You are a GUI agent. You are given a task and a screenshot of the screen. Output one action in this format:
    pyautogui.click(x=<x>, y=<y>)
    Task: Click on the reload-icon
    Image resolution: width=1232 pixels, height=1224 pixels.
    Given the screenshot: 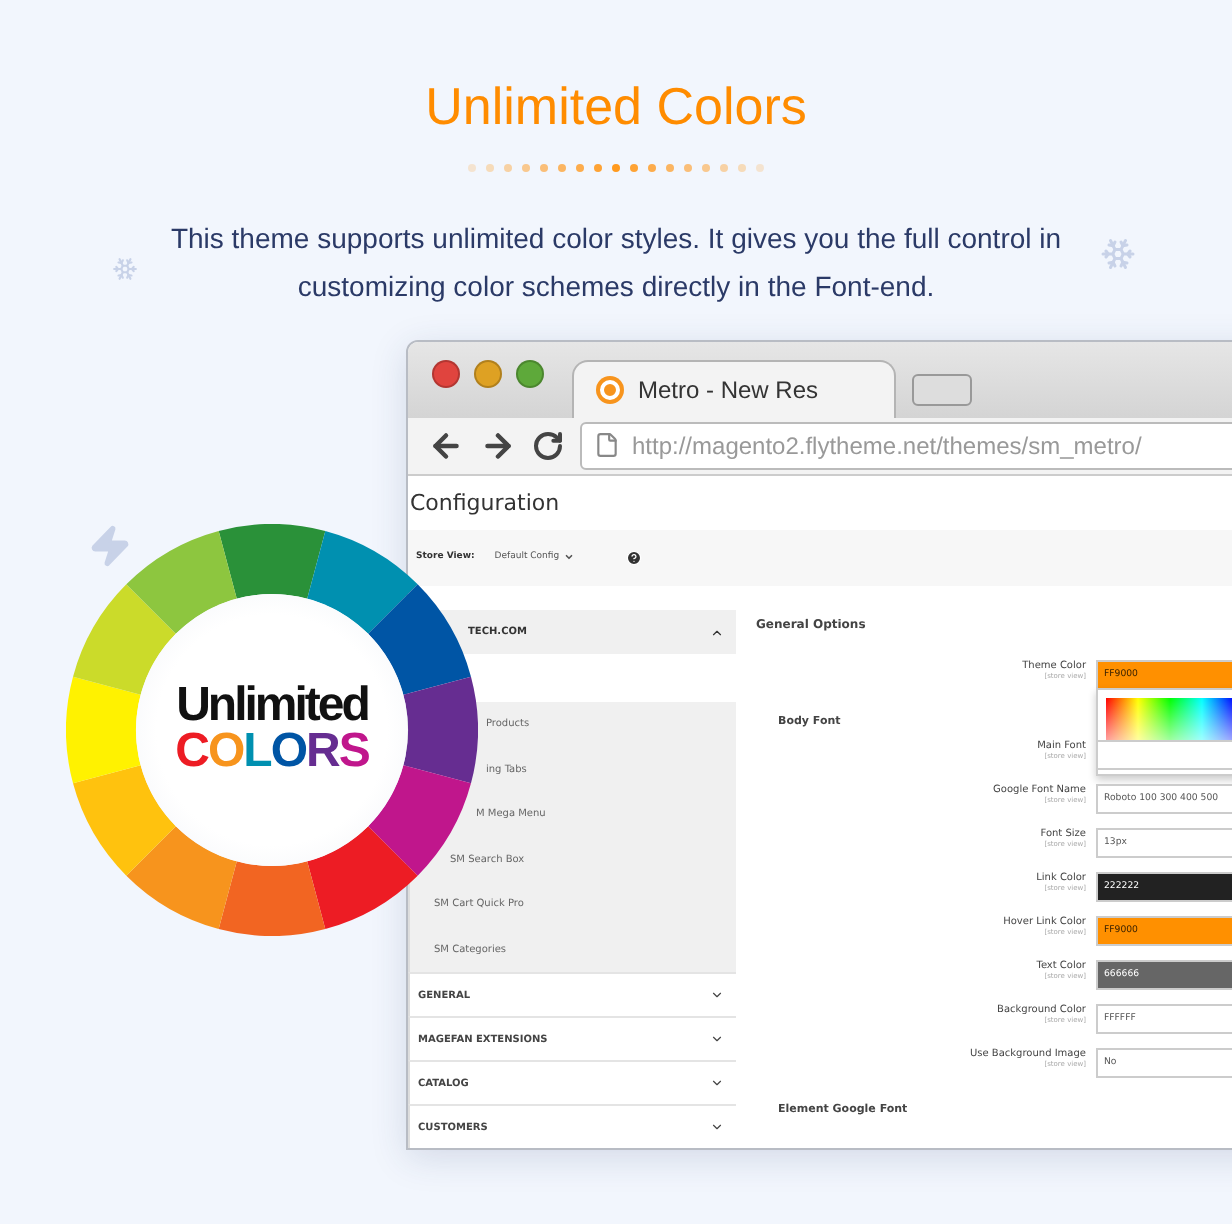 What is the action you would take?
    pyautogui.click(x=548, y=445)
    